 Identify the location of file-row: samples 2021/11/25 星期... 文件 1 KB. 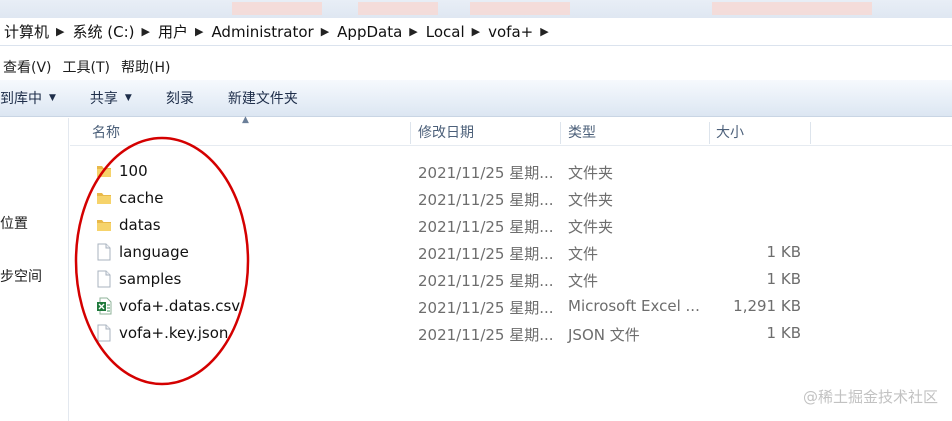
(511, 280).